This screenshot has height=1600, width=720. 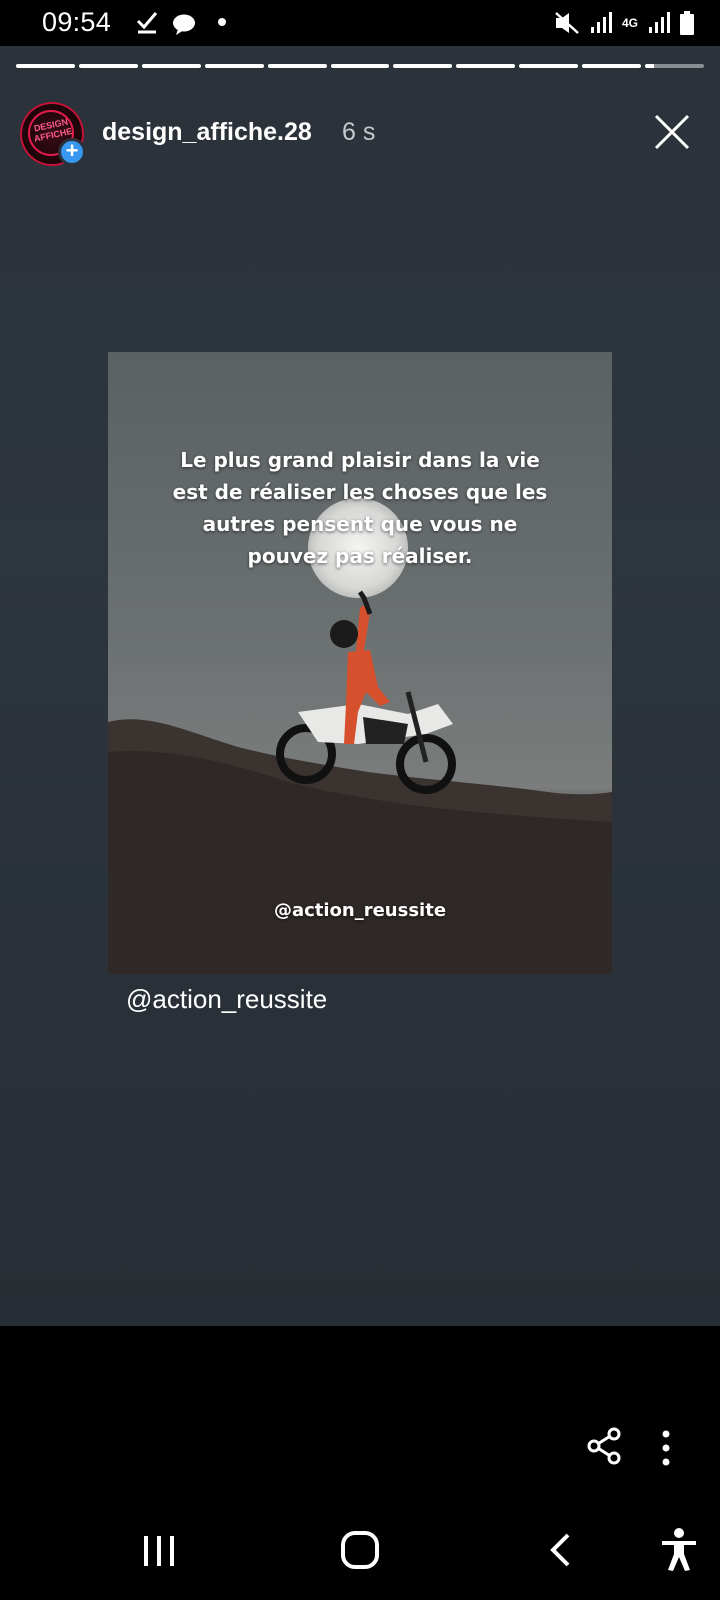 I want to click on status-right-icons: 4G, so click(x=624, y=23).